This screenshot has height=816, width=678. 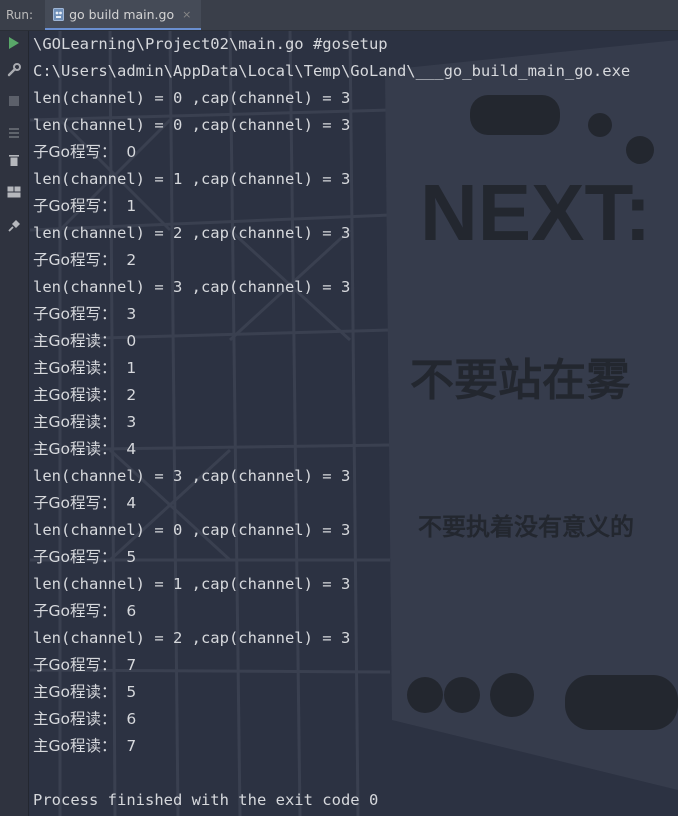 What do you see at coordinates (85, 746) in the screenshot?
I see `console-line: 主Go程读： 7` at bounding box center [85, 746].